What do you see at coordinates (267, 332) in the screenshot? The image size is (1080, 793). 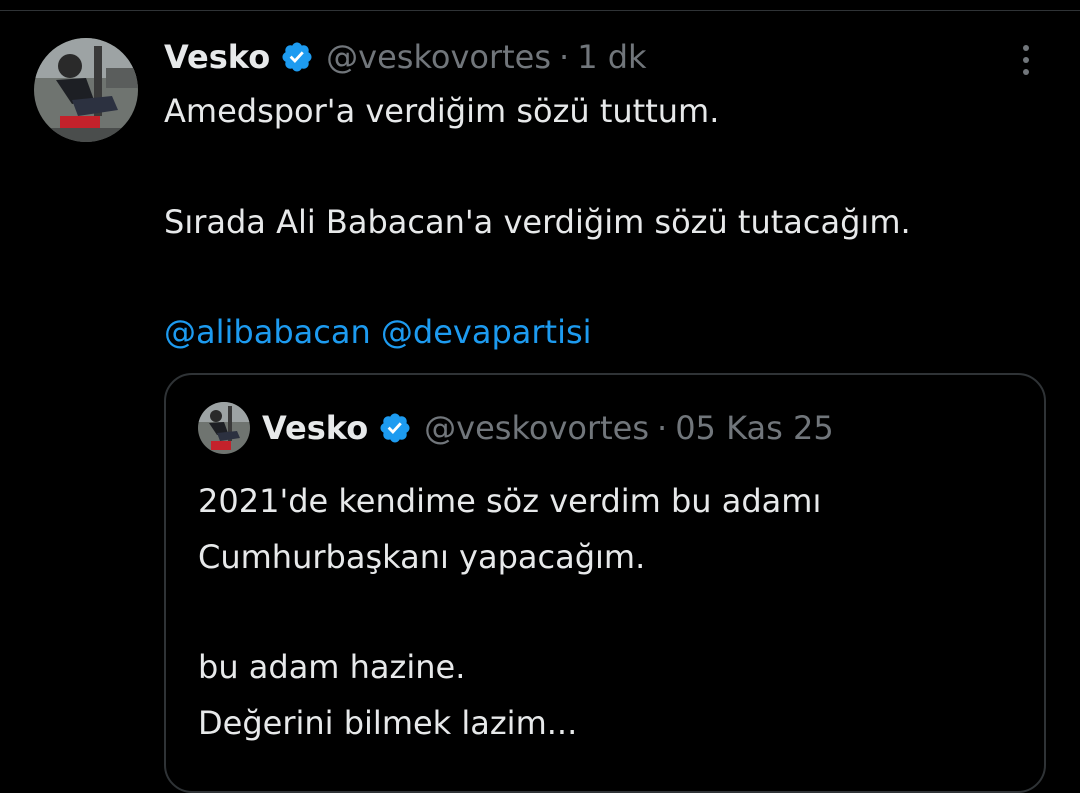 I see `mention-link: @alibabacan` at bounding box center [267, 332].